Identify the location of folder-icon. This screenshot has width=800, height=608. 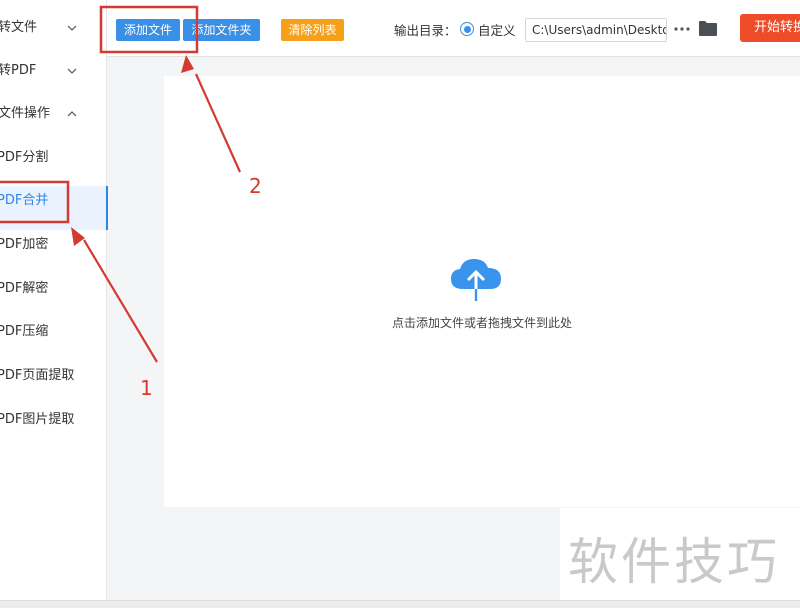
(708, 28).